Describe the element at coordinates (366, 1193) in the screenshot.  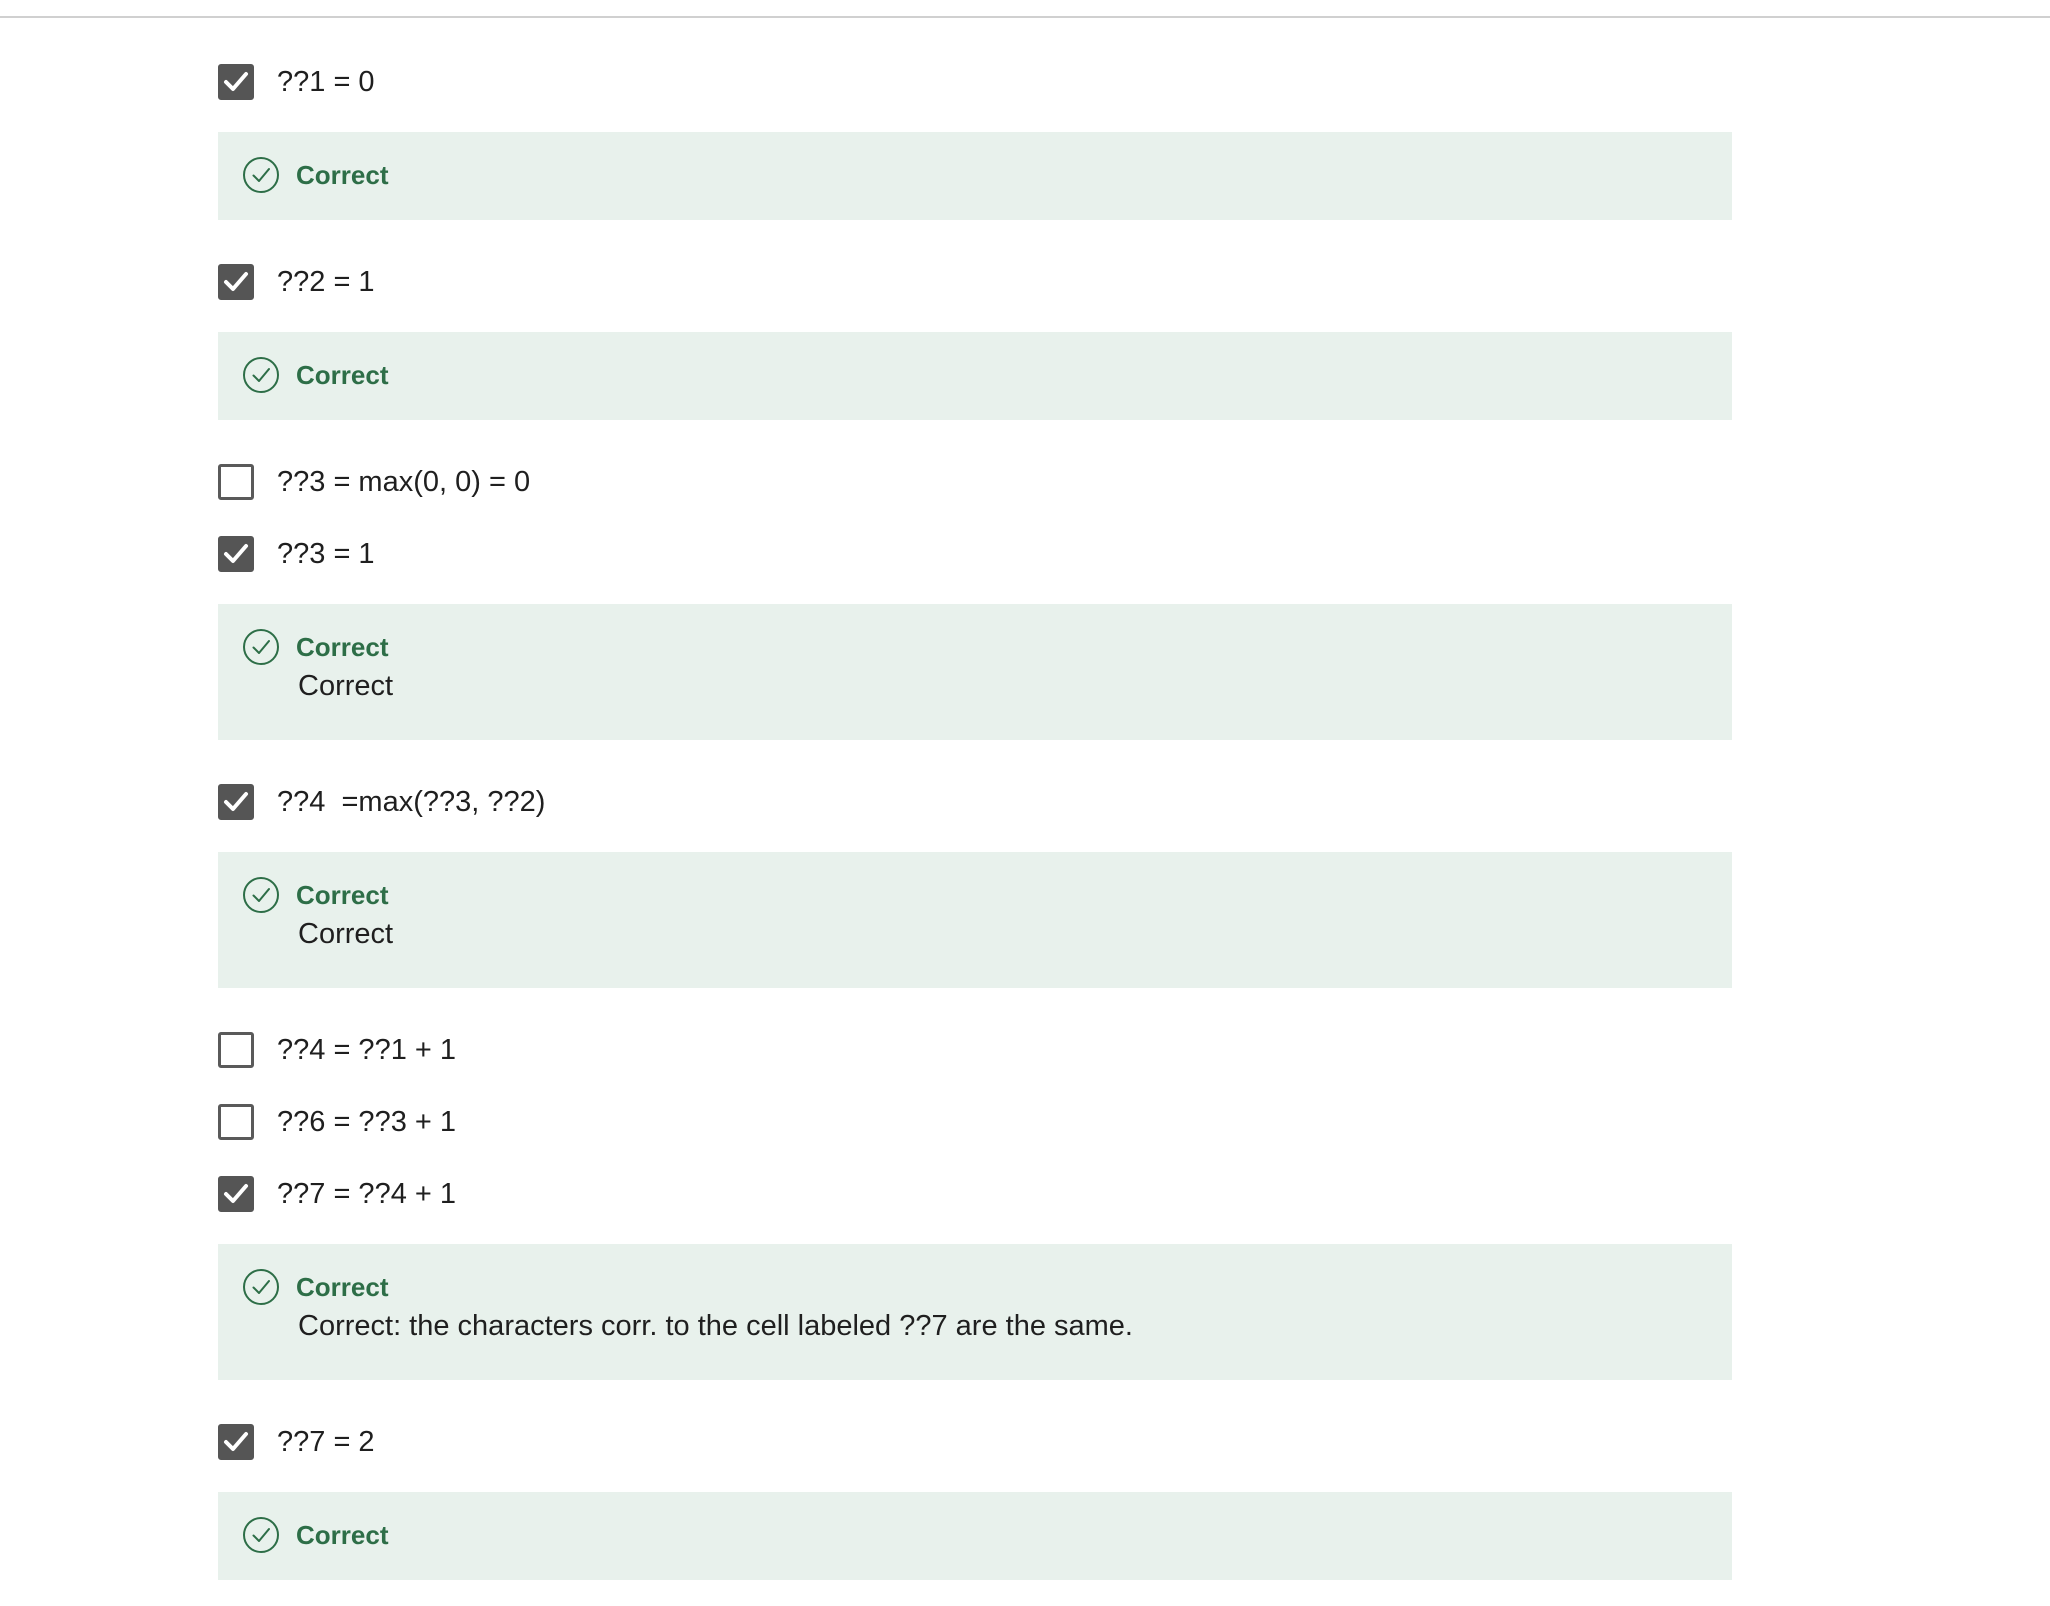
I see `answer-option-label: ??7 = ??4 + 1` at that location.